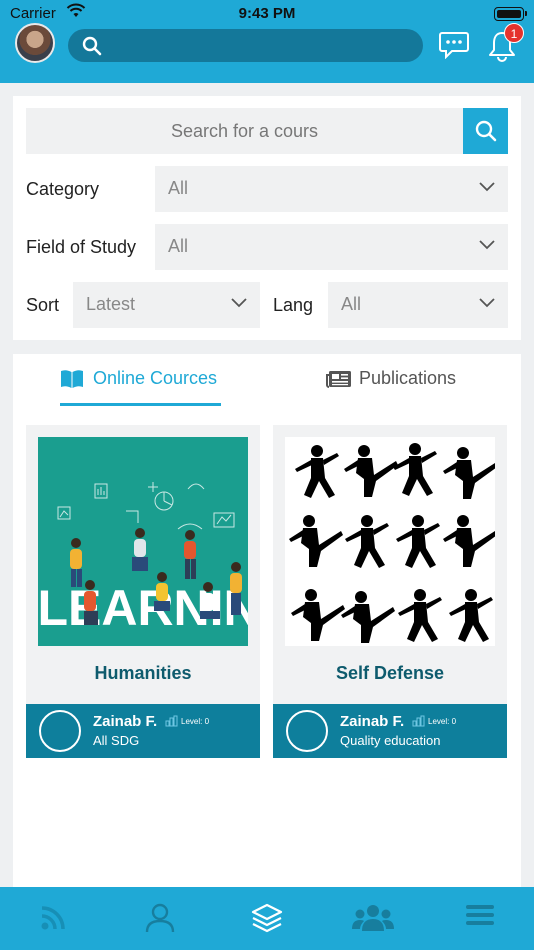  What do you see at coordinates (72, 379) in the screenshot?
I see `book-icon` at bounding box center [72, 379].